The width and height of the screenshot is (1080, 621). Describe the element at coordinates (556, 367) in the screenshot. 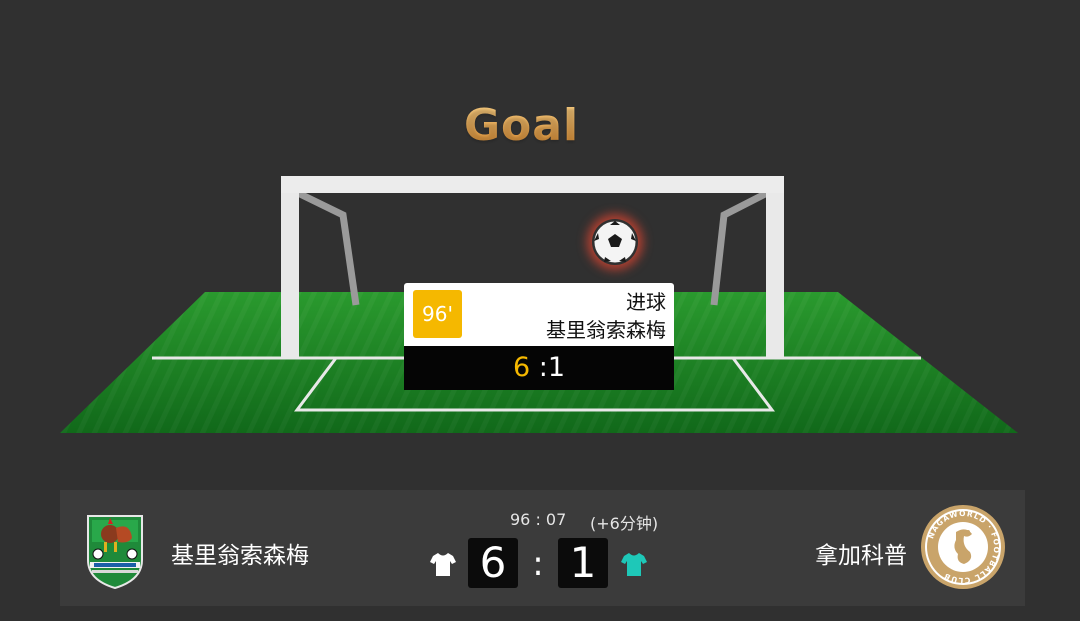

I see `event-score-away: 1` at that location.